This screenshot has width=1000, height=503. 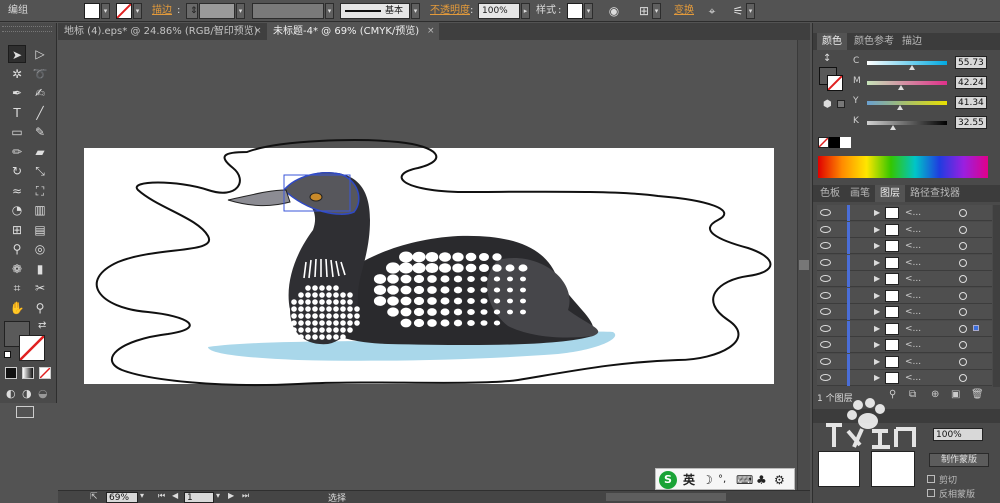 What do you see at coordinates (958, 434) in the screenshot?
I see `transparency-opacity-field: 100%` at bounding box center [958, 434].